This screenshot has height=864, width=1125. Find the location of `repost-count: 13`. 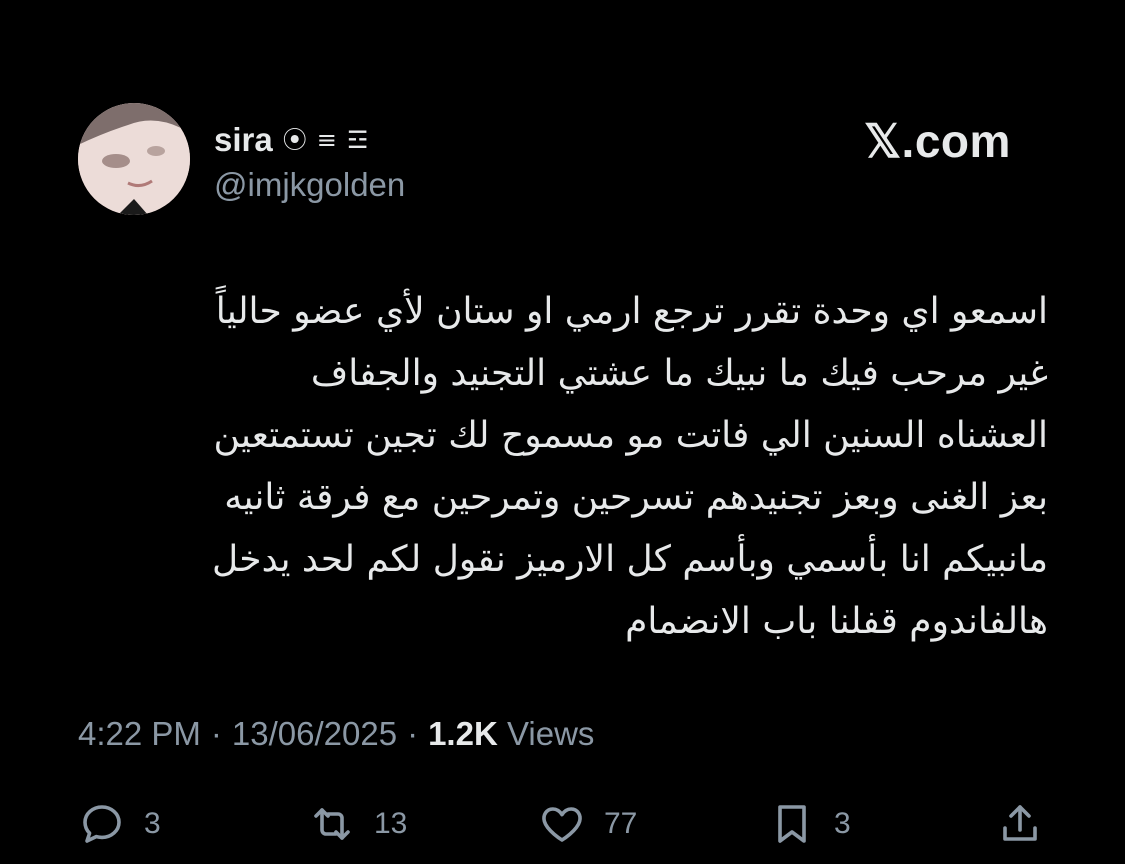

repost-count: 13 is located at coordinates (391, 823).